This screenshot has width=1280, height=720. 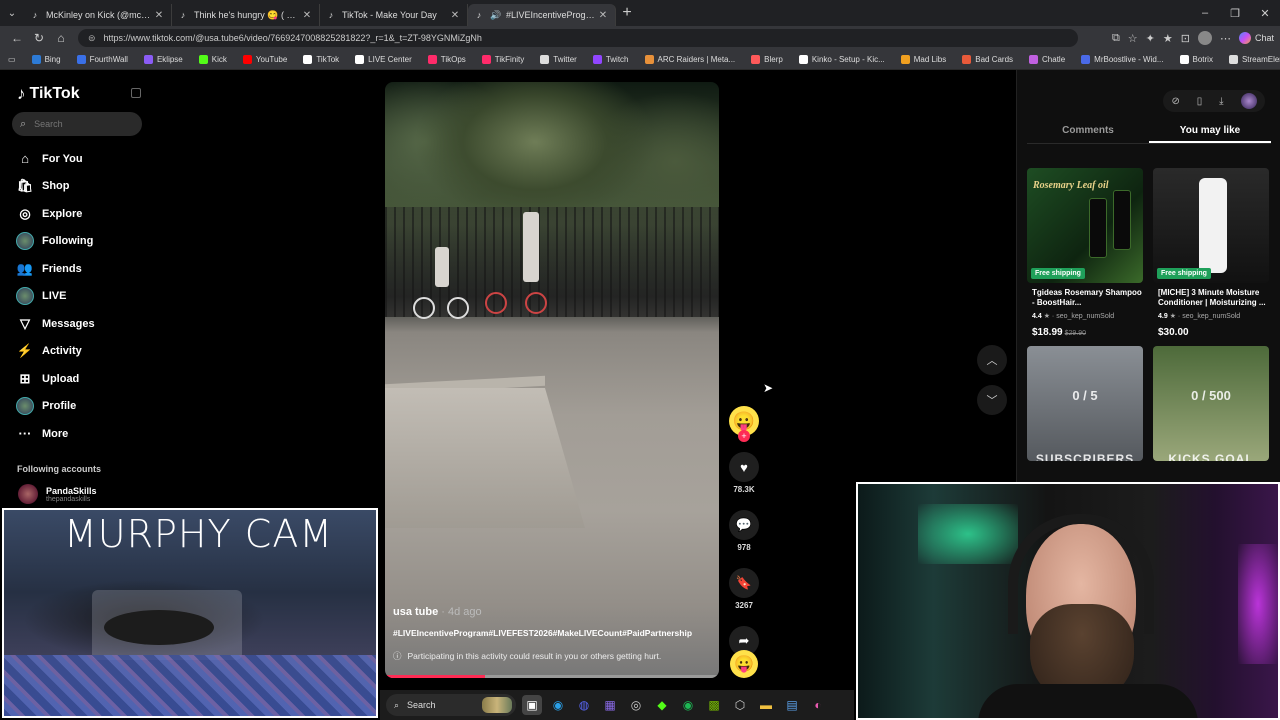 What do you see at coordinates (136, 93) in the screenshot?
I see `collapse-sidebar-icon` at bounding box center [136, 93].